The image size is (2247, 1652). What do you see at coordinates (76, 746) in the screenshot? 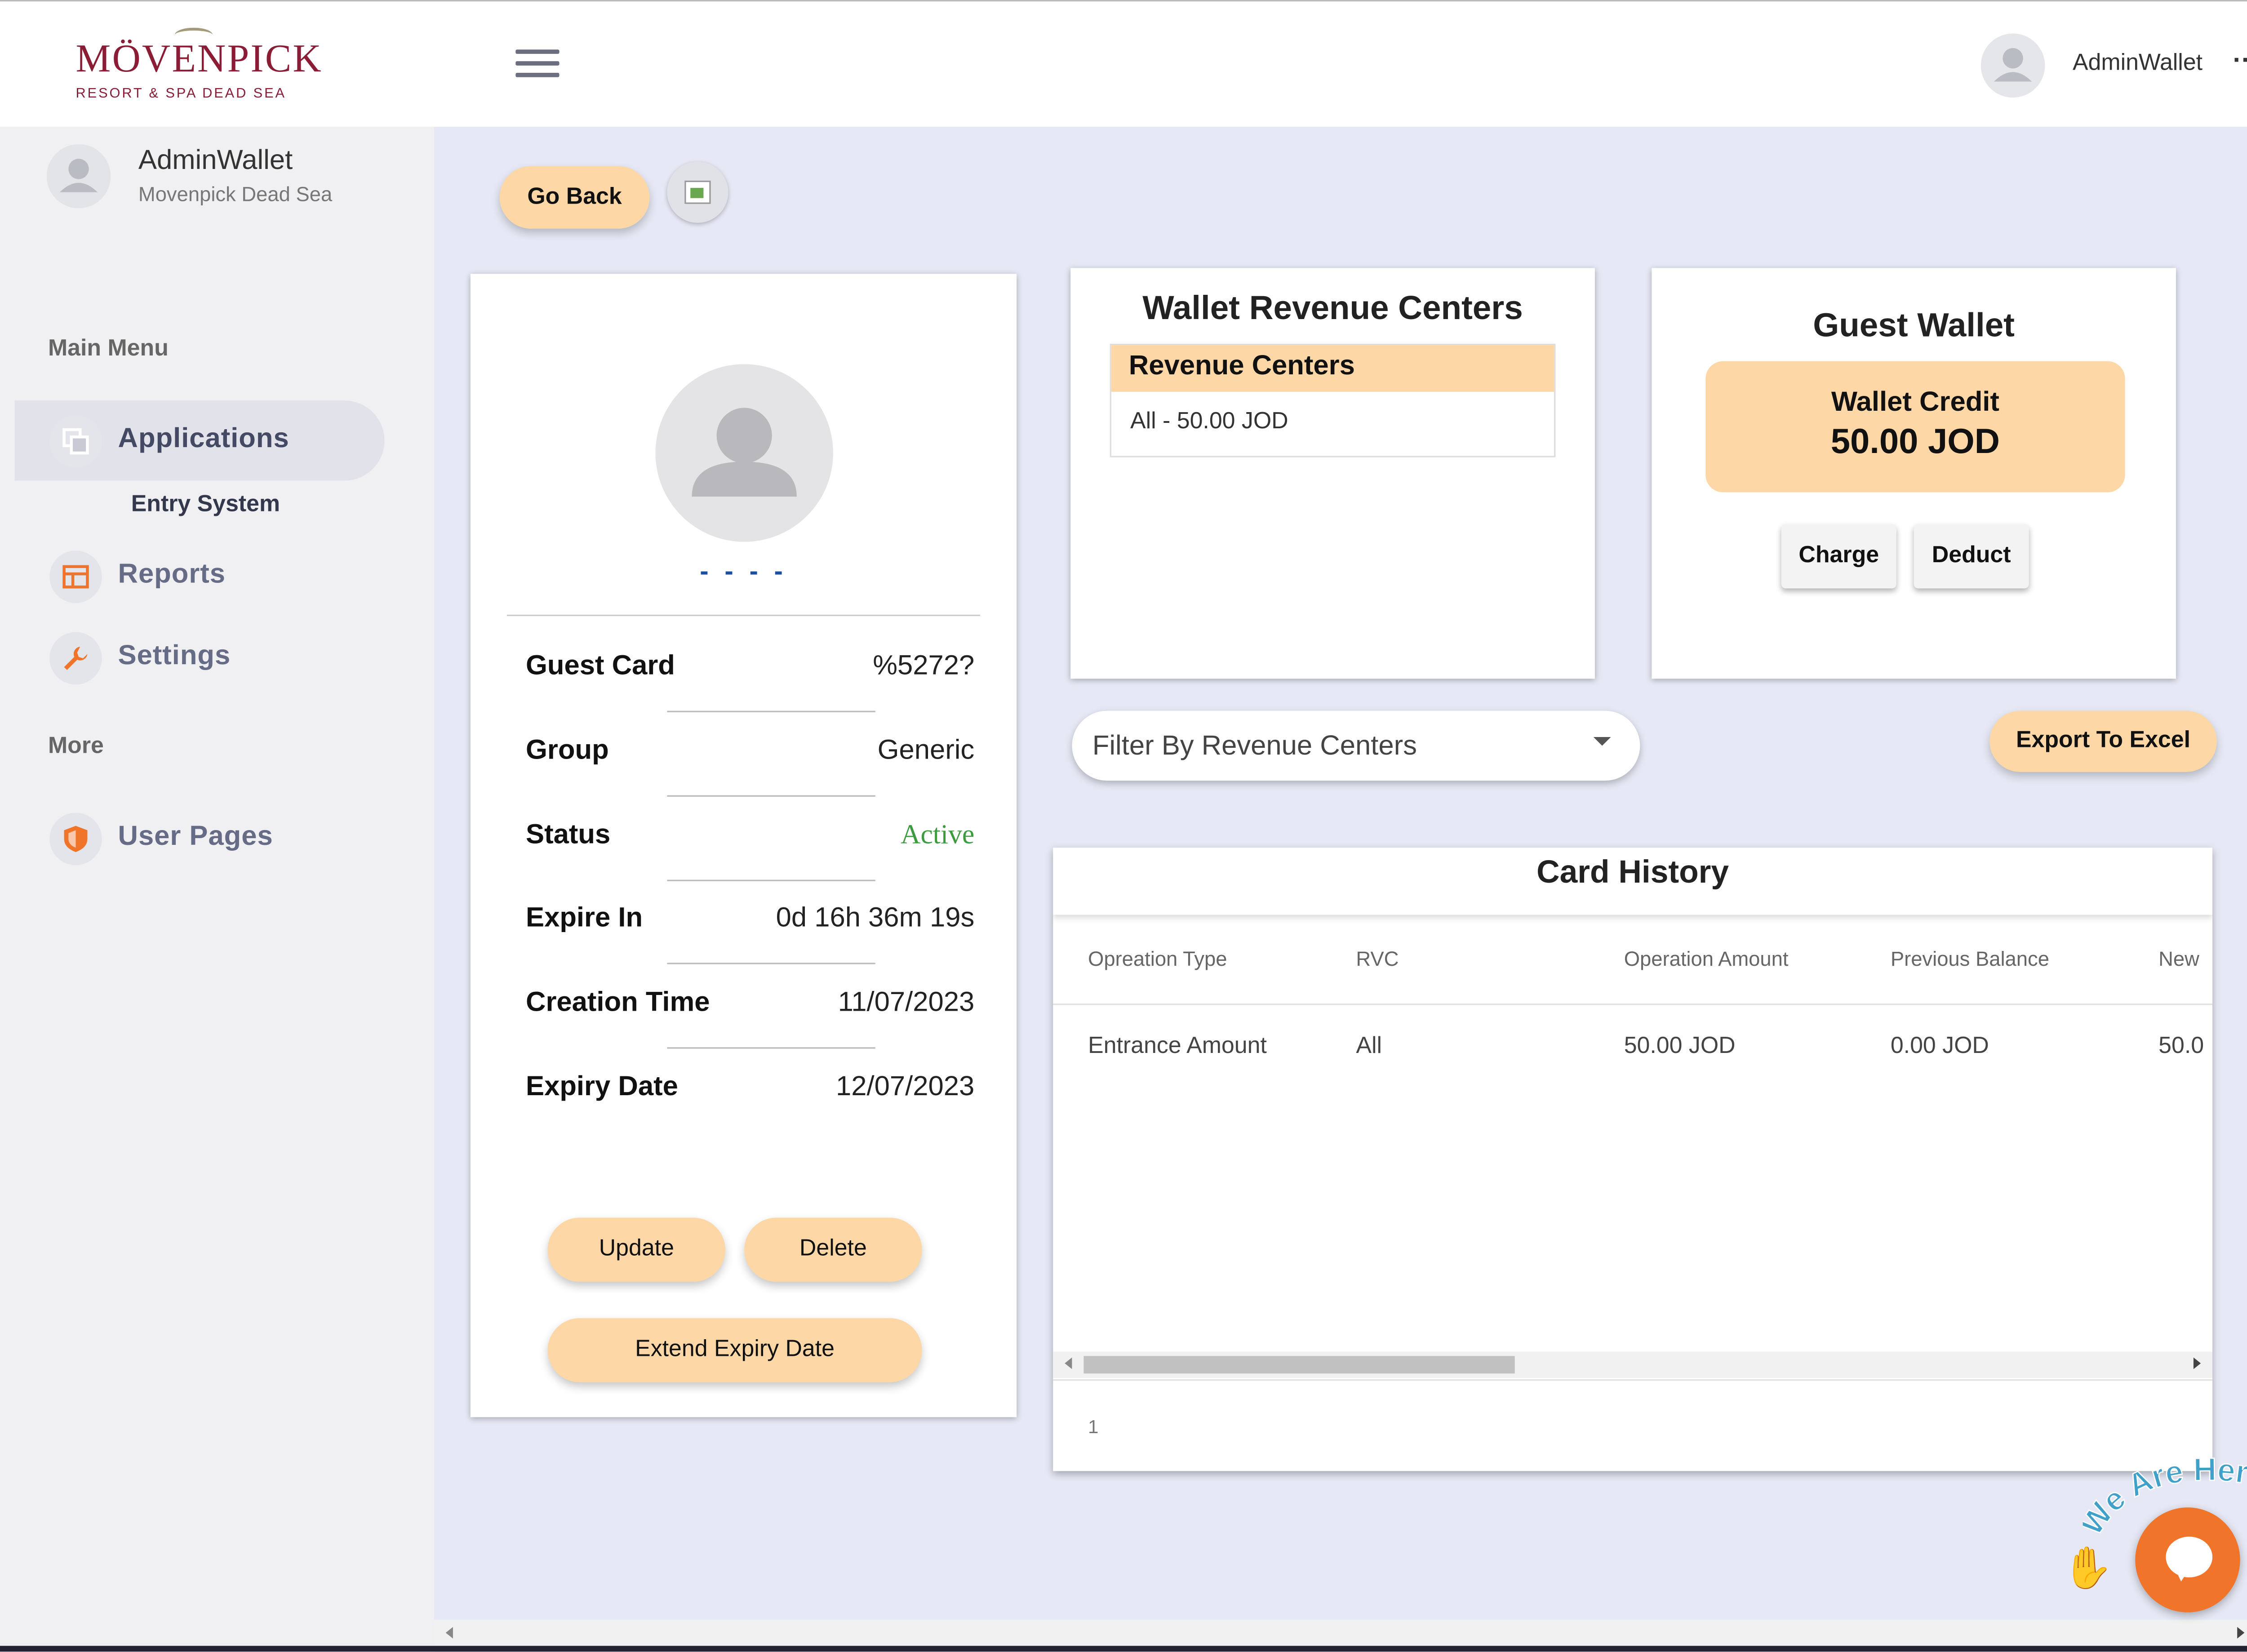
I see `more-heading: More` at bounding box center [76, 746].